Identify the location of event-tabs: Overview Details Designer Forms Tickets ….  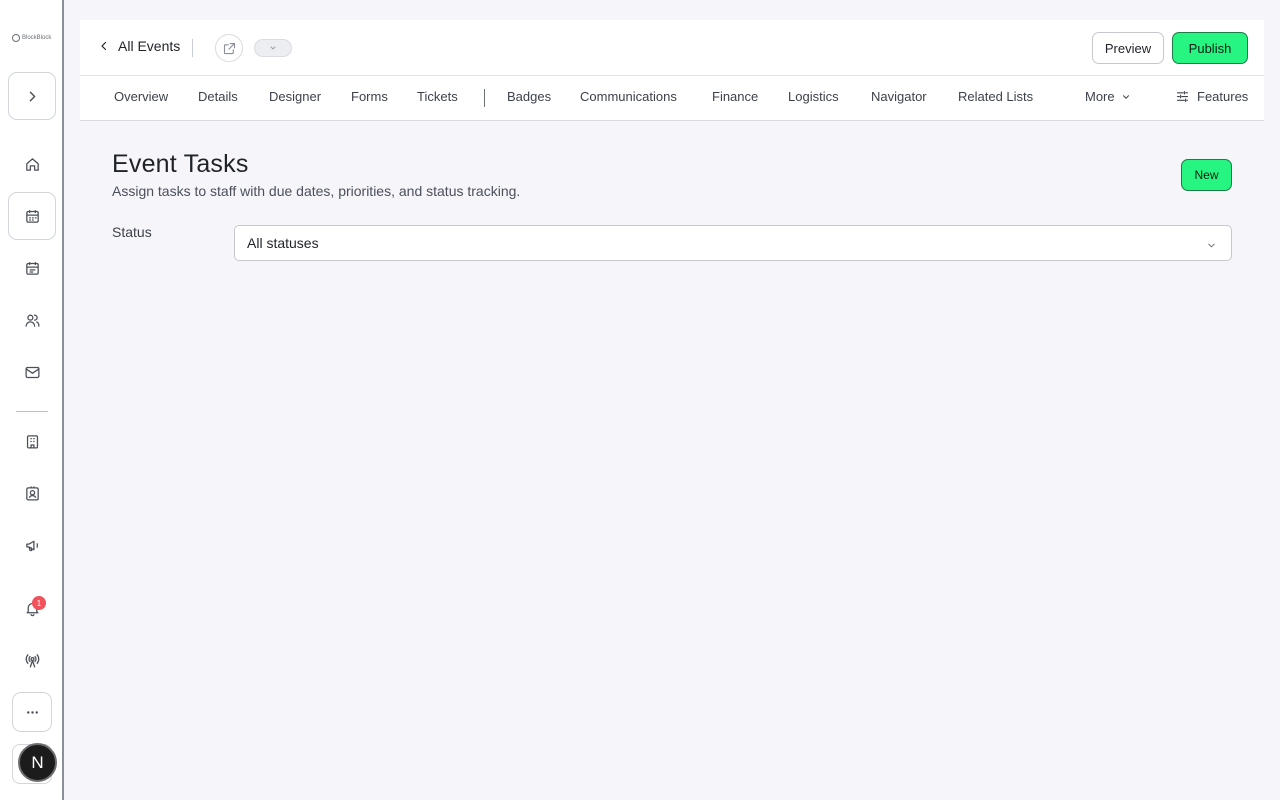
(672, 98).